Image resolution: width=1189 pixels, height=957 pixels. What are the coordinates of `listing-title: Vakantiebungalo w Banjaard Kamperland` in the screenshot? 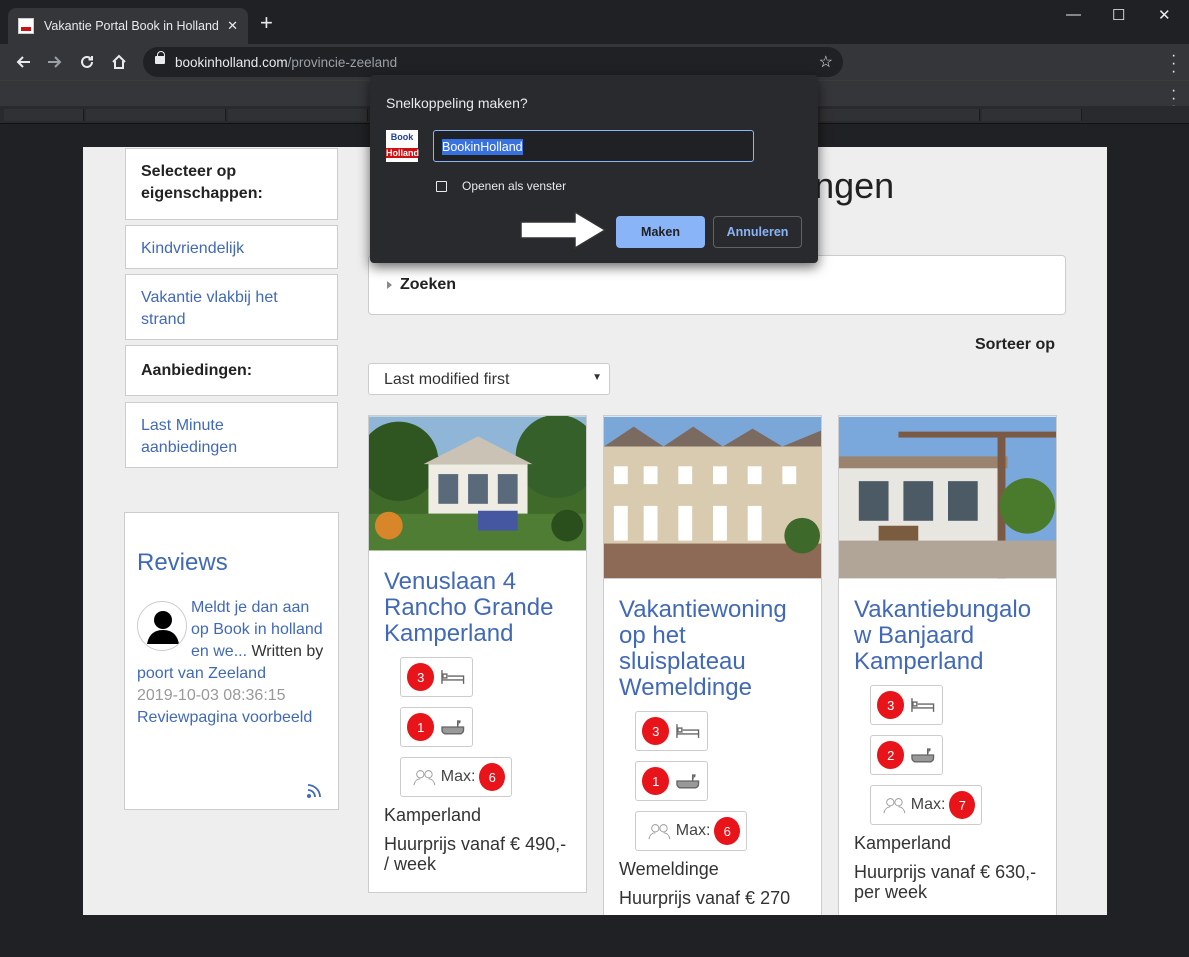 It's located at (947, 636).